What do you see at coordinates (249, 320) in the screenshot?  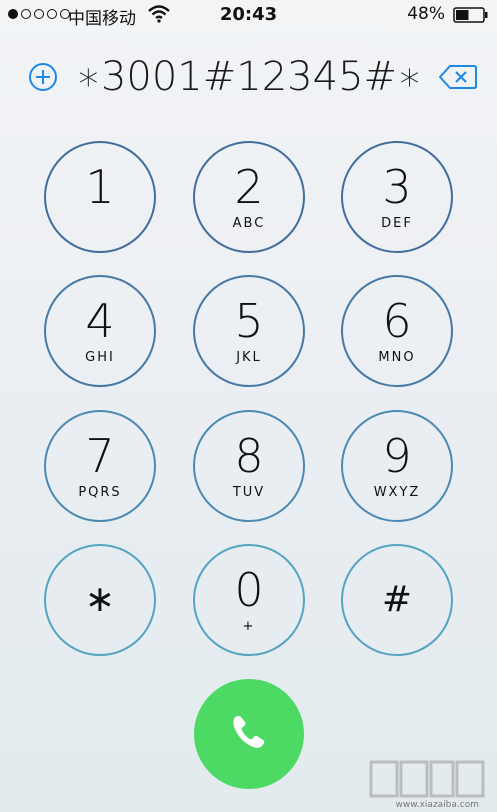 I see `key-digit: 5` at bounding box center [249, 320].